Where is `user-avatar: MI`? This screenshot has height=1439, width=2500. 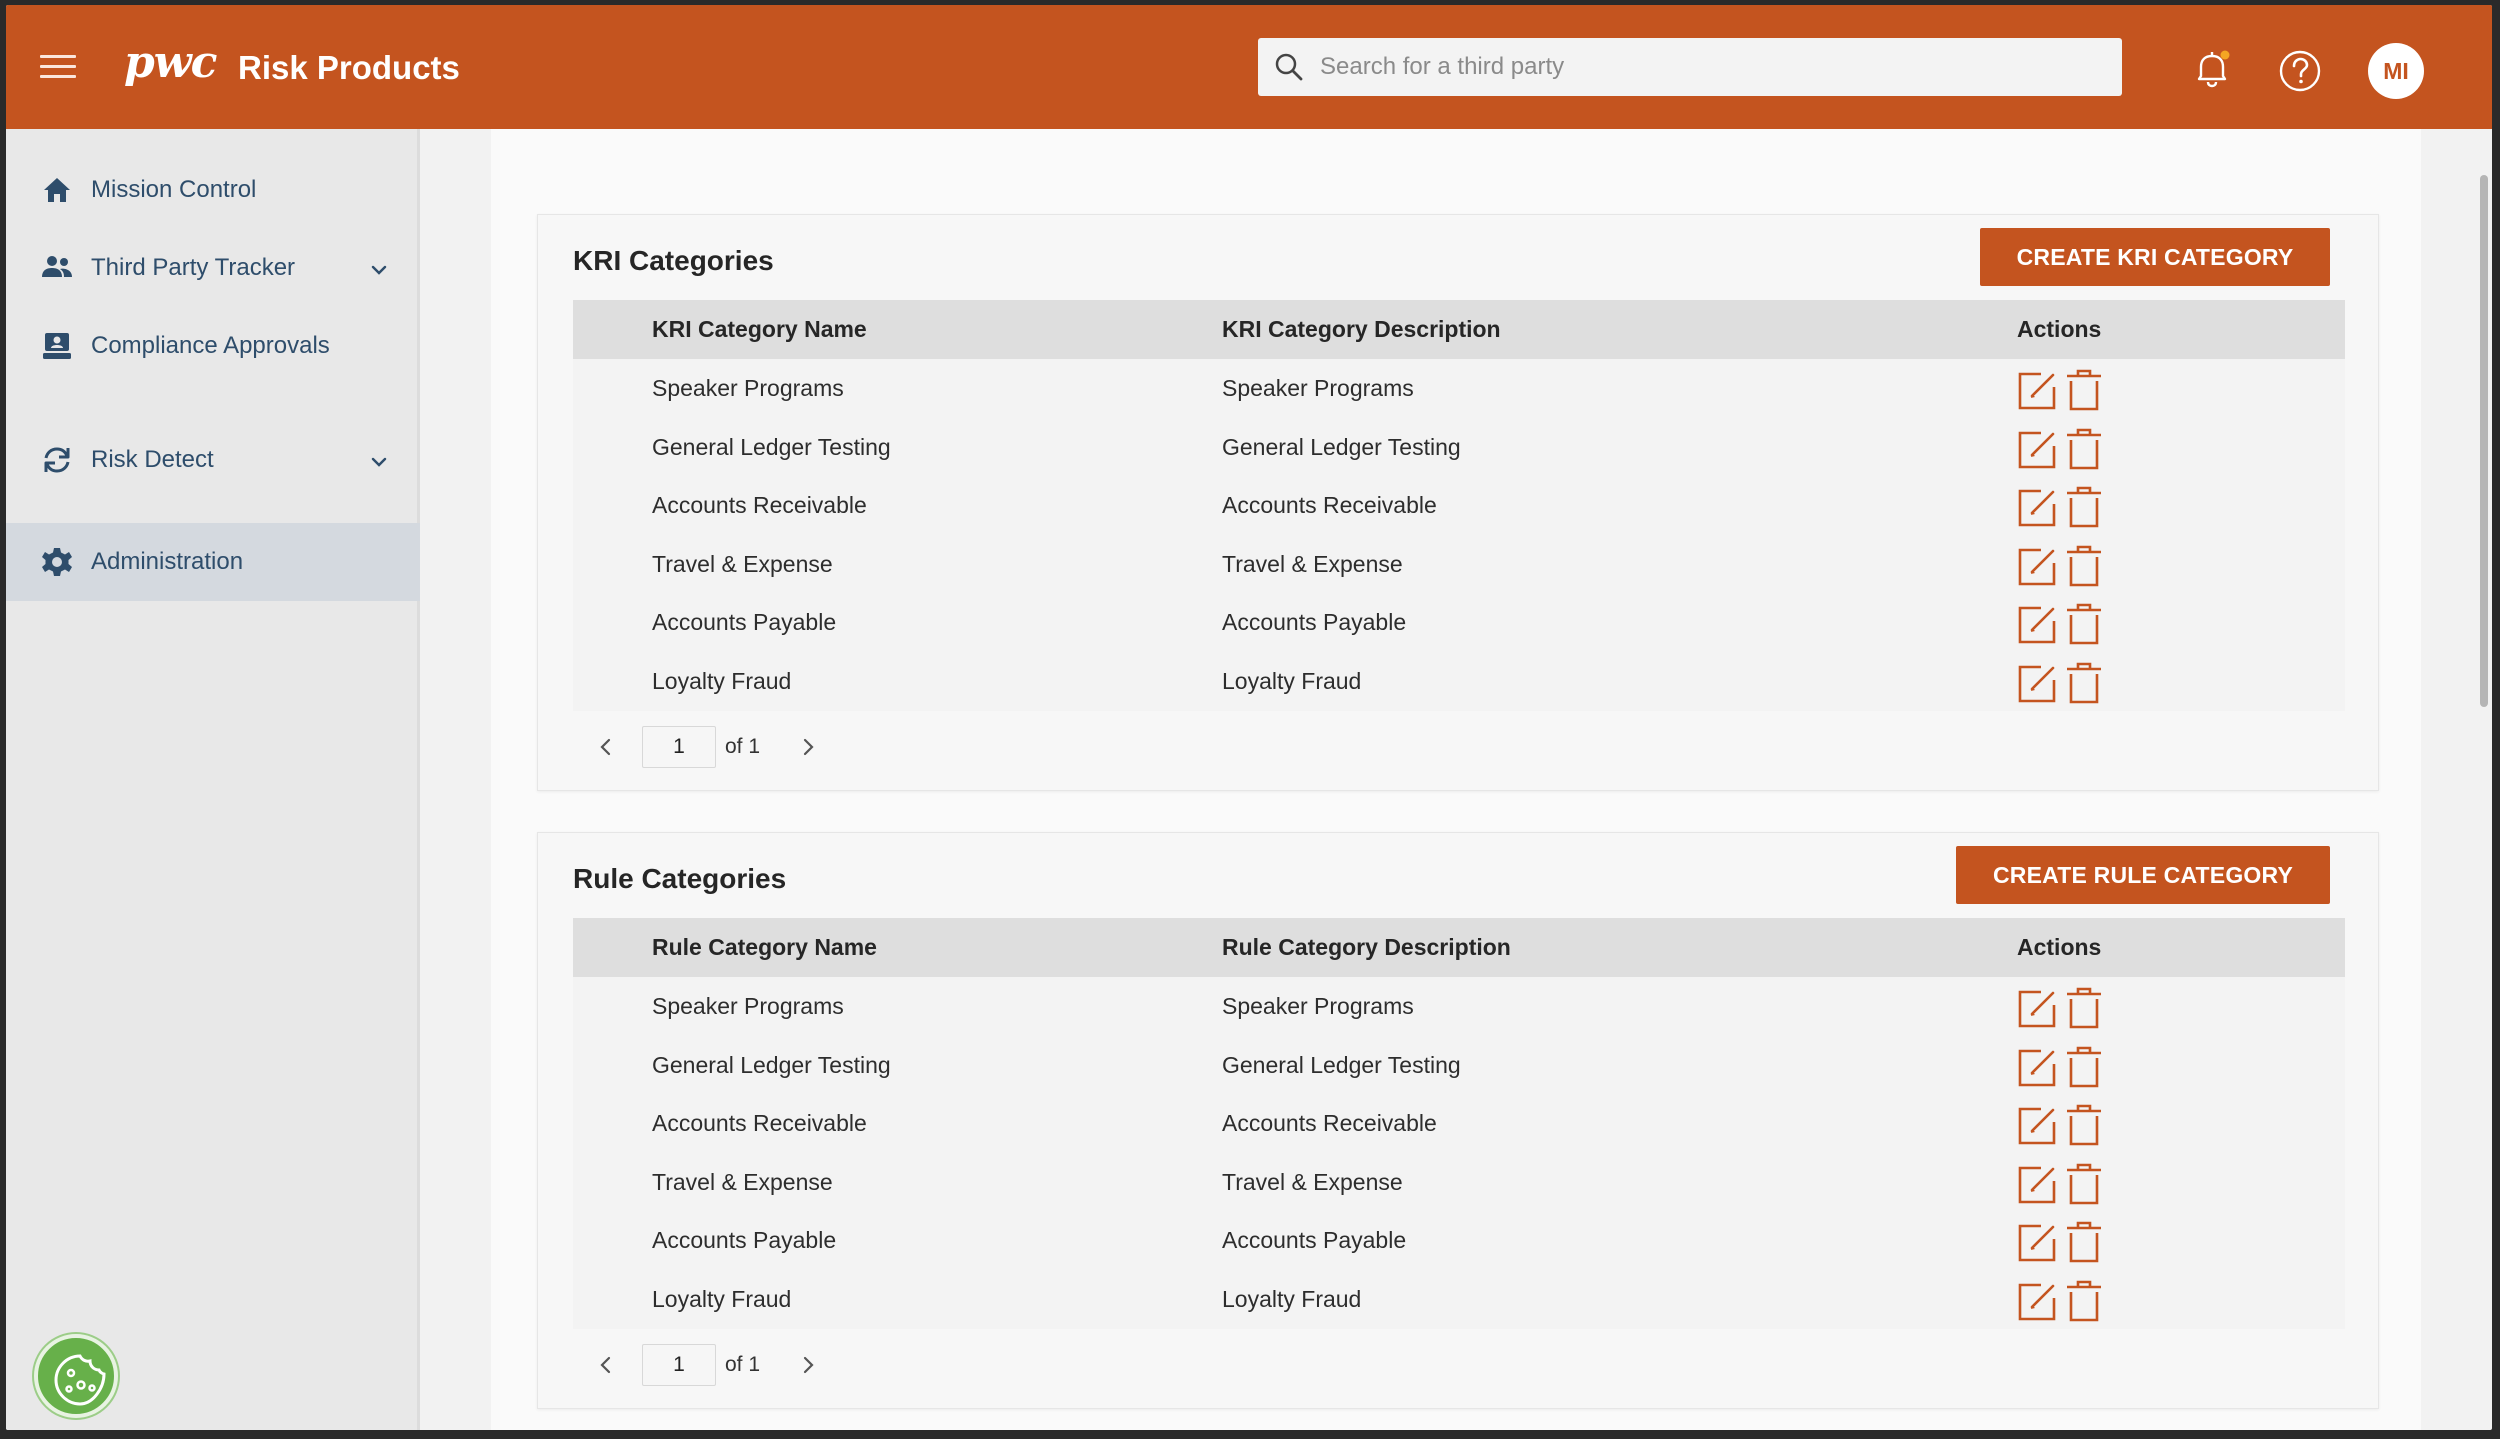
user-avatar: MI is located at coordinates (2396, 71).